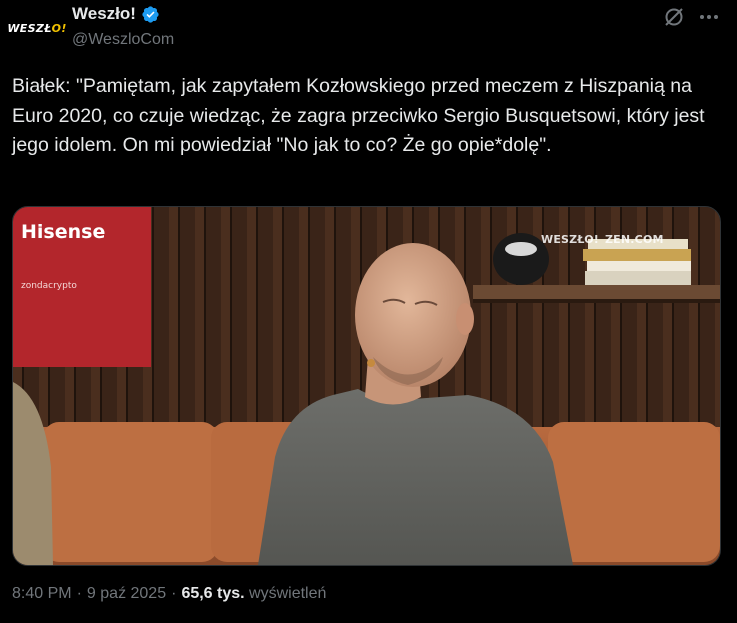 The width and height of the screenshot is (737, 623). Describe the element at coordinates (674, 17) in the screenshot. I see `grok-icon` at that location.